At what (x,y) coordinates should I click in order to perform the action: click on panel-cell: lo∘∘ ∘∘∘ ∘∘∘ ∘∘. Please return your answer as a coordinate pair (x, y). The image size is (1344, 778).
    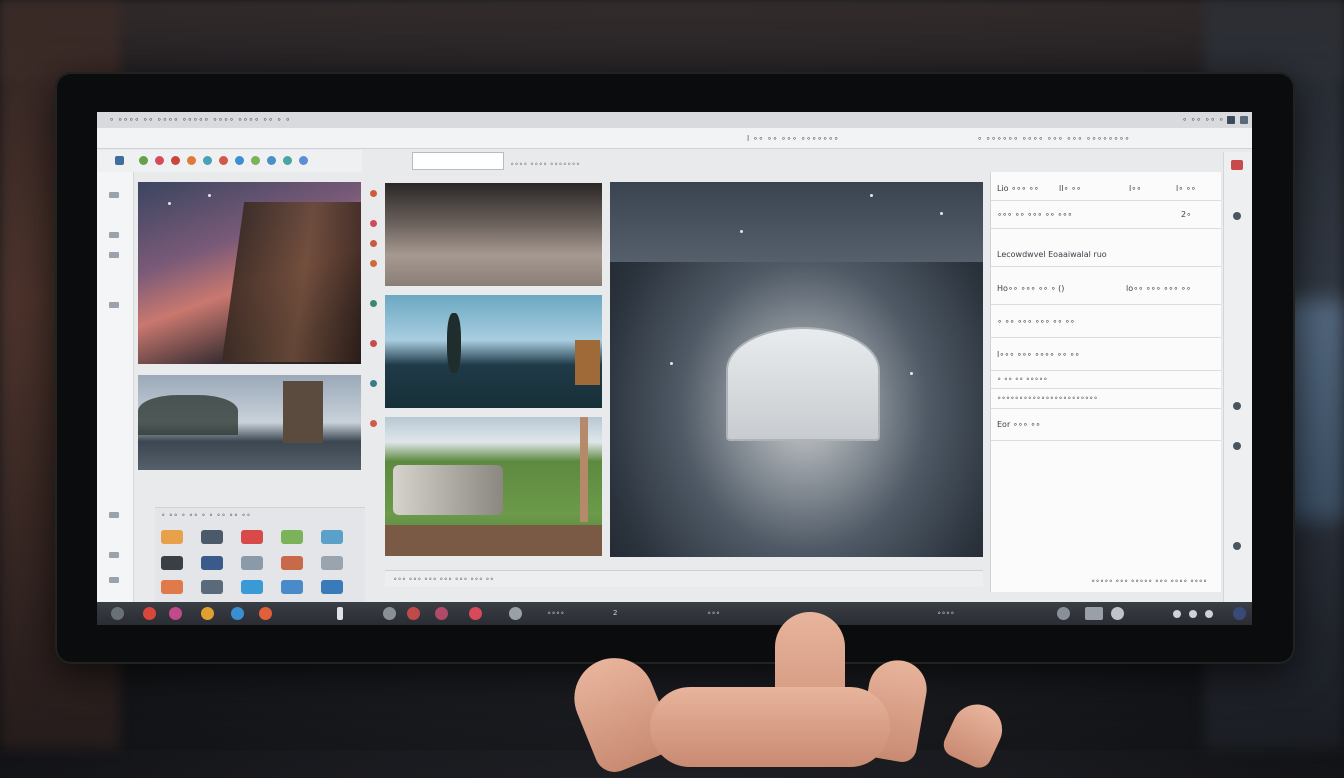
    Looking at the image, I should click on (1158, 288).